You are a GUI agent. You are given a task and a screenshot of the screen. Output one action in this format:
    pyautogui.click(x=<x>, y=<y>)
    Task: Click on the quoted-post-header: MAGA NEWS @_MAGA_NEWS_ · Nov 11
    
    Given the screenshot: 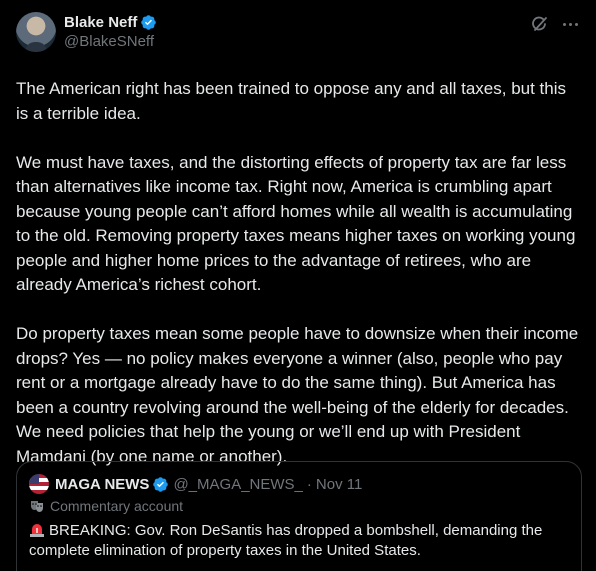 What is the action you would take?
    pyautogui.click(x=299, y=484)
    